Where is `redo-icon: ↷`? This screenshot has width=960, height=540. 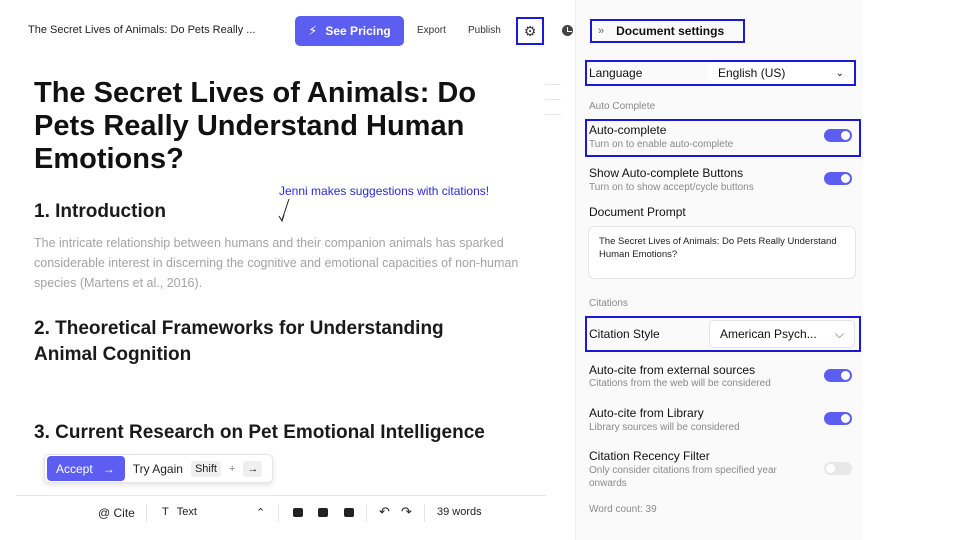 redo-icon: ↷ is located at coordinates (406, 512).